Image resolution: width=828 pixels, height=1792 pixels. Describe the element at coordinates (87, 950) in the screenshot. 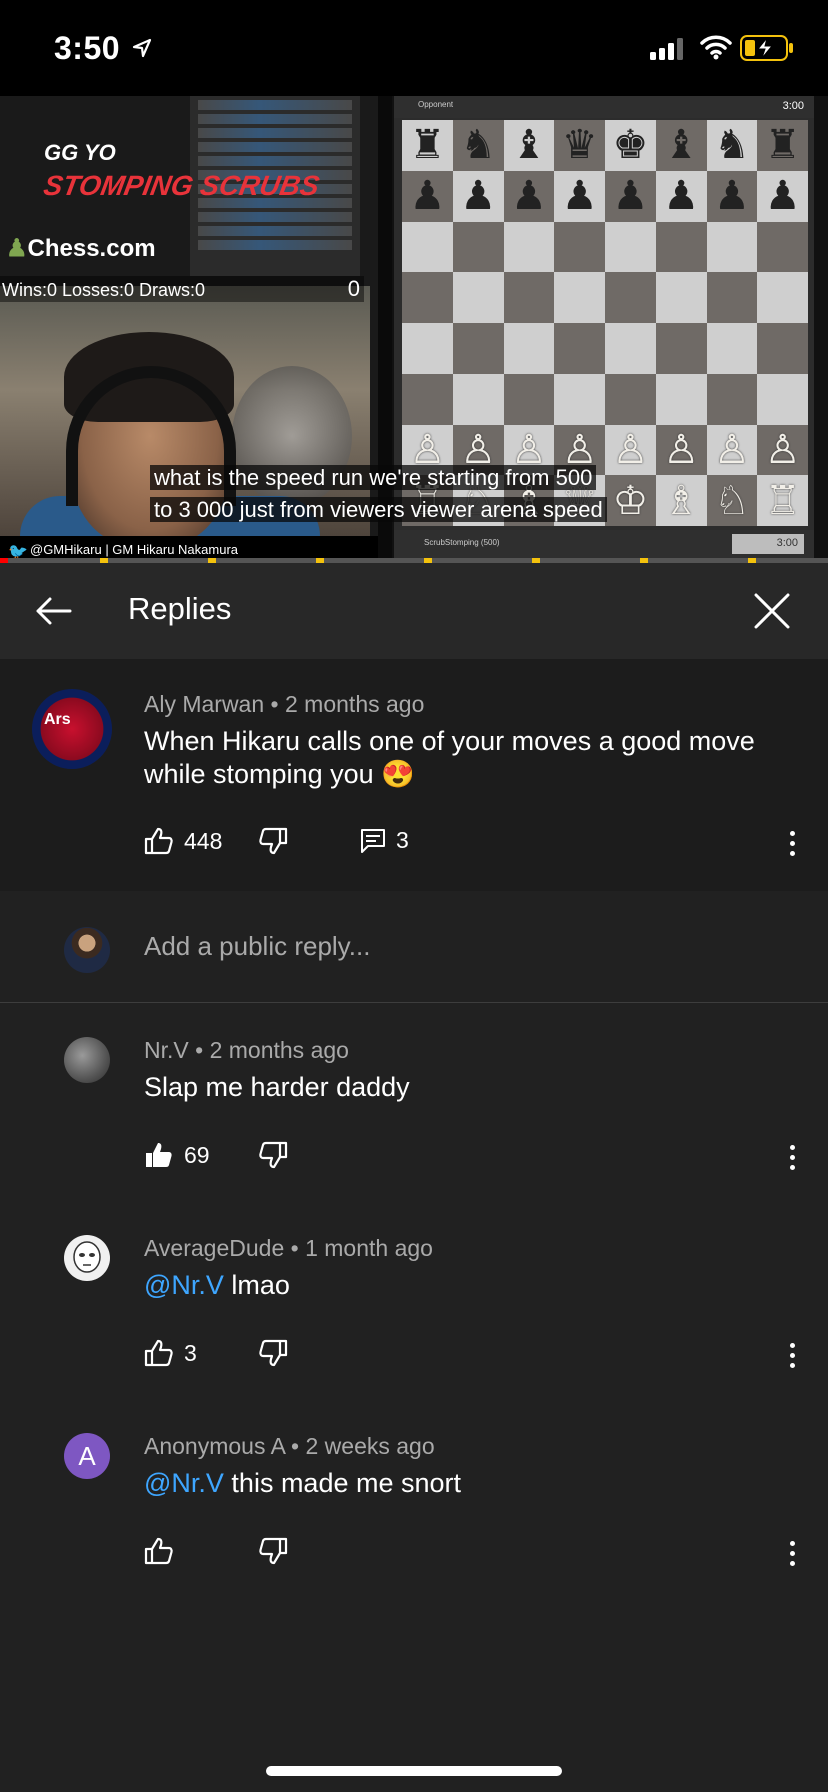

I see `user-avatar` at that location.